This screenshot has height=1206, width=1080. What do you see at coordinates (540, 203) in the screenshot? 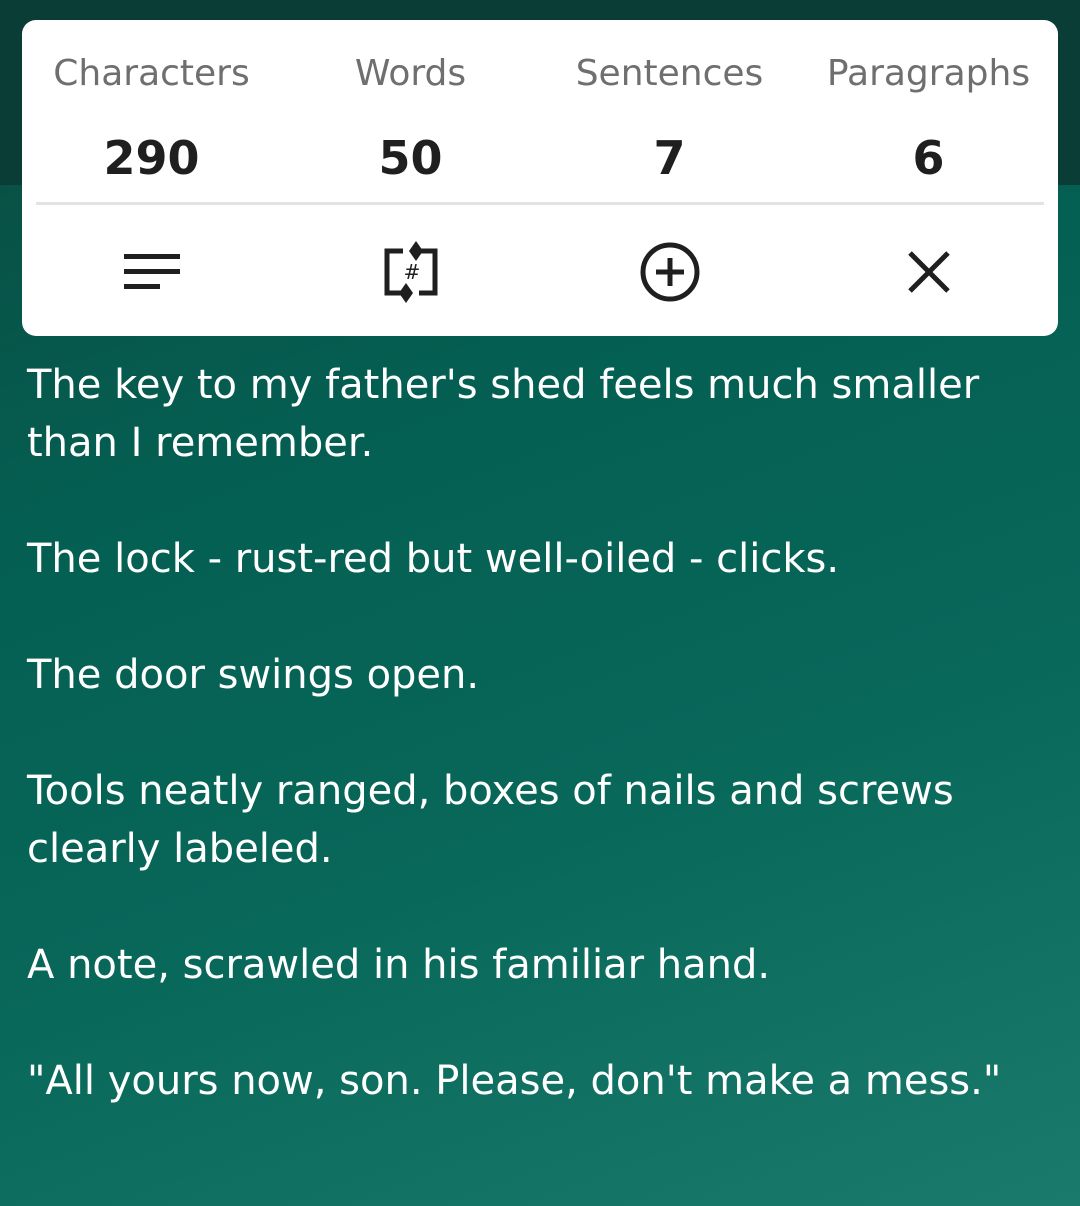
I see `card-divider` at bounding box center [540, 203].